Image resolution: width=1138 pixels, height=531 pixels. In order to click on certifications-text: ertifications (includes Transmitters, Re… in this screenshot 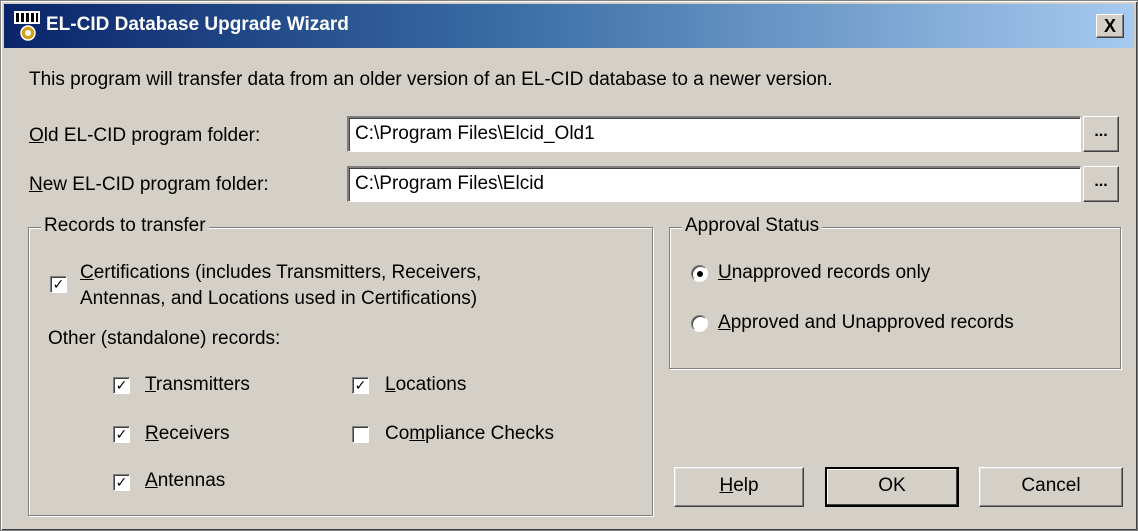, I will do `click(287, 272)`.